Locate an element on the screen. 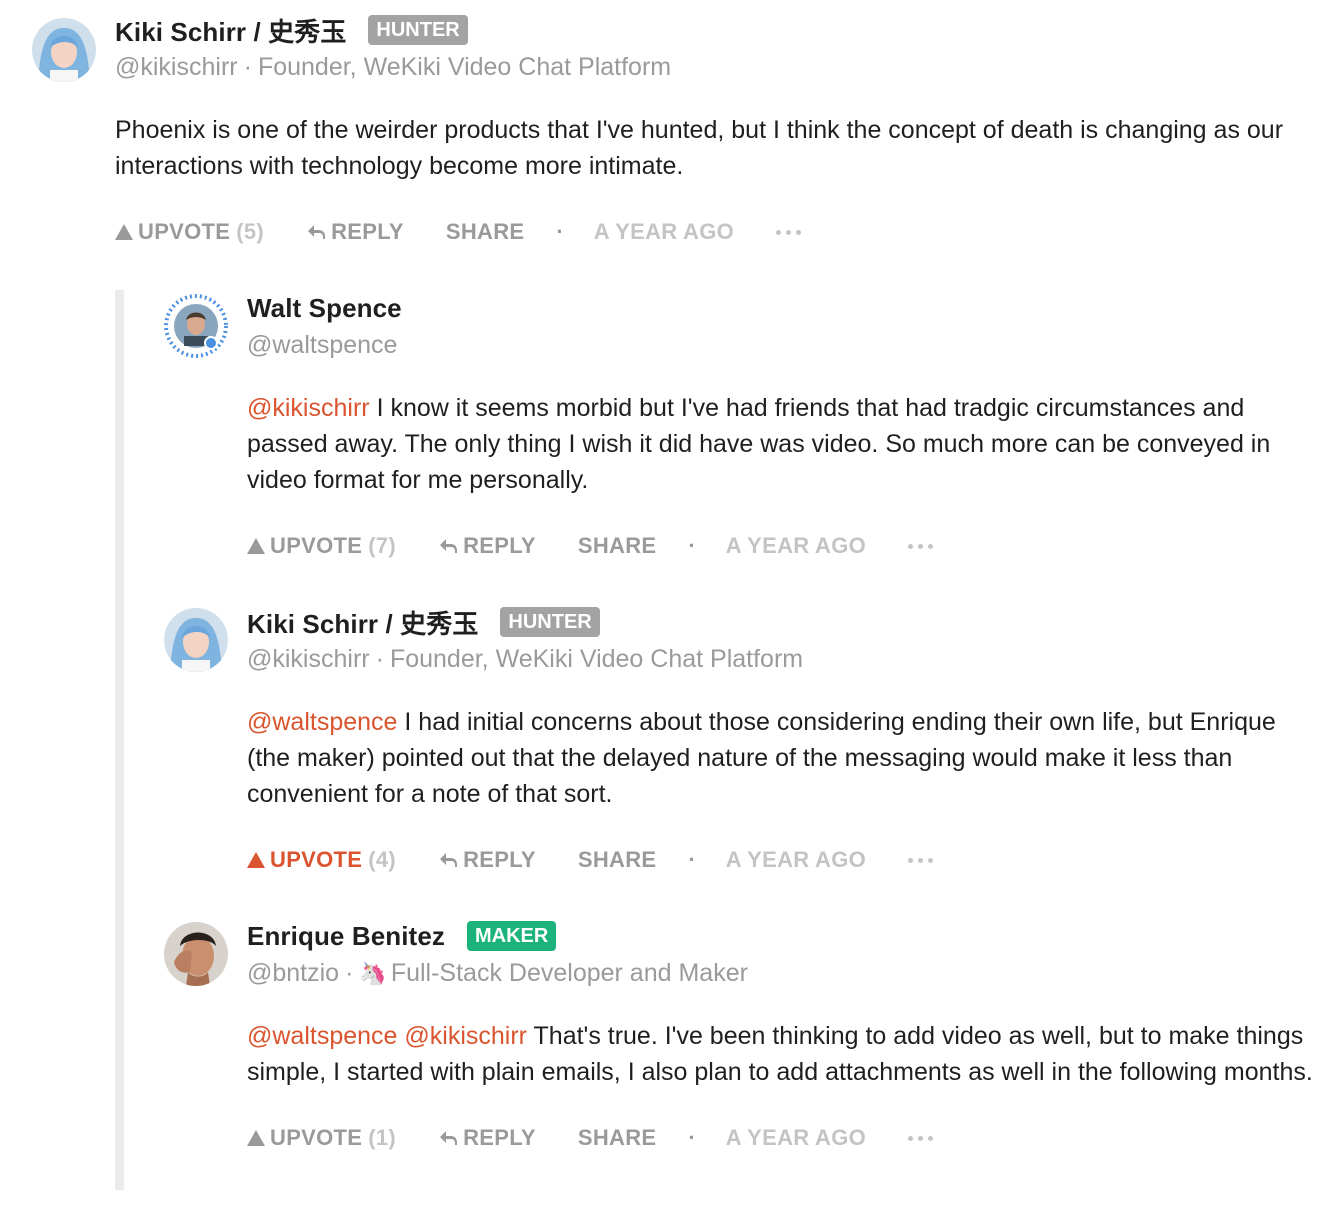 This screenshot has height=1220, width=1338. author-headline: Full-Stack Developer and Maker is located at coordinates (569, 973).